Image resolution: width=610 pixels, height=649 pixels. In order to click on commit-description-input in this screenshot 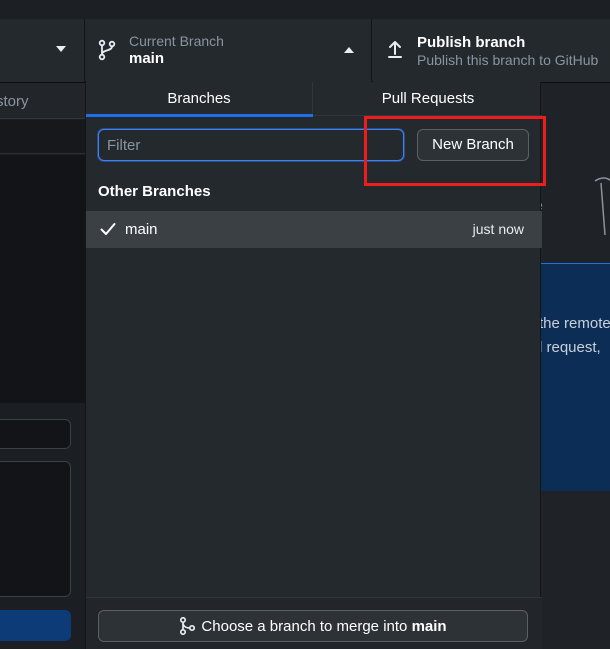, I will do `click(35, 529)`.